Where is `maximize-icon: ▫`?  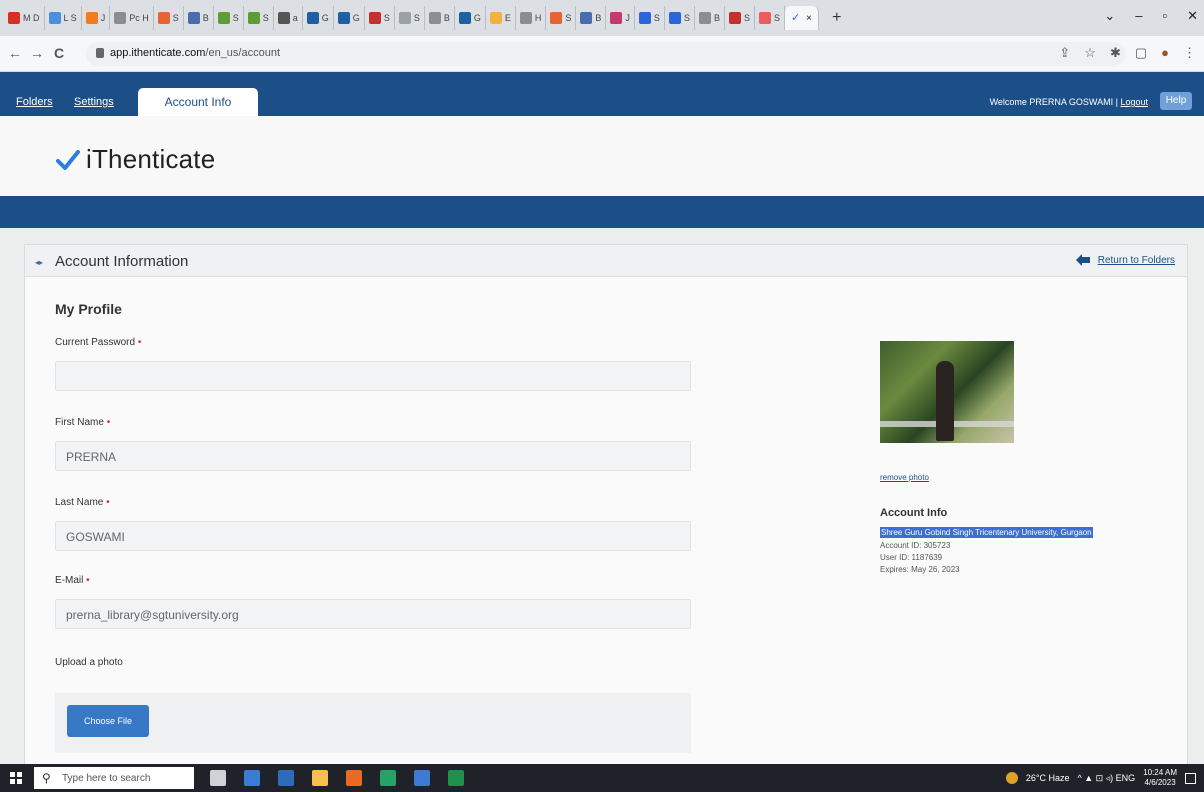 maximize-icon: ▫ is located at coordinates (1164, 16).